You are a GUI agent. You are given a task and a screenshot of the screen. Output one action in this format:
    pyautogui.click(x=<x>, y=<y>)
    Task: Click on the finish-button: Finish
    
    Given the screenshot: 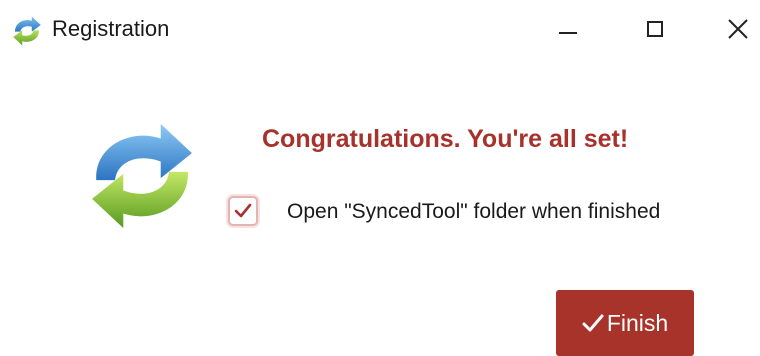 What is the action you would take?
    pyautogui.click(x=625, y=323)
    